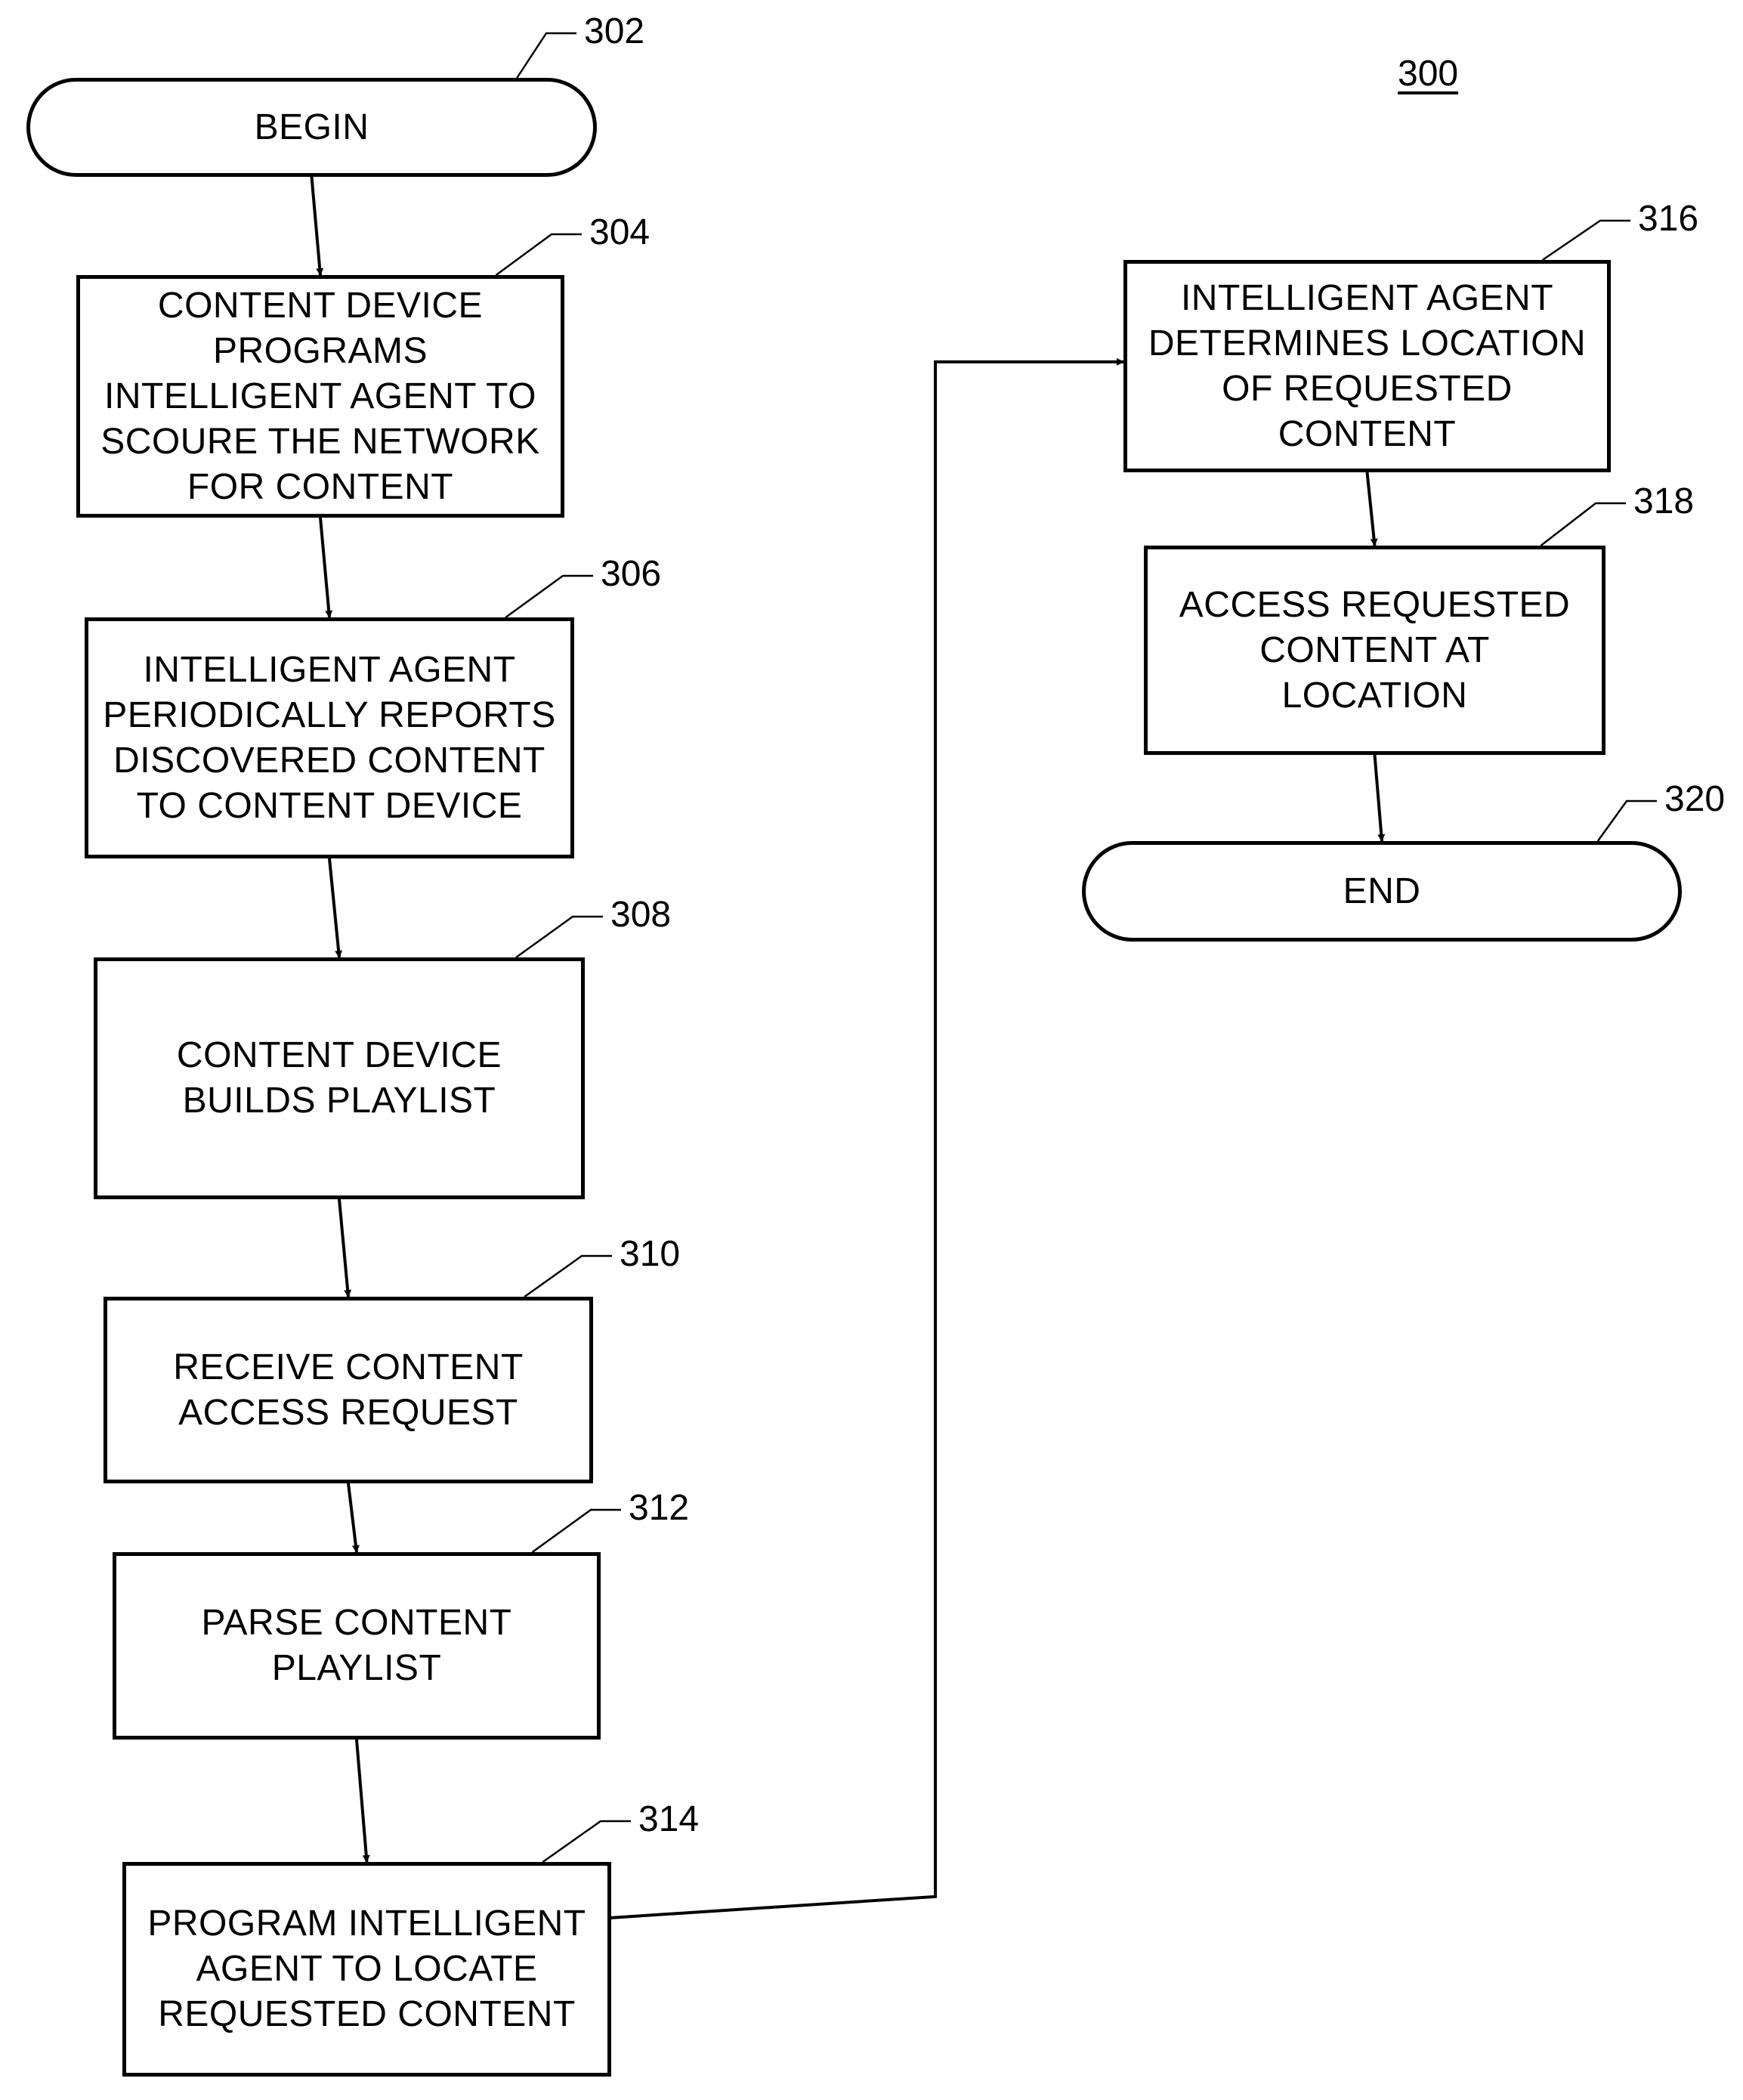  I want to click on node-label: BEGIN, so click(311, 127).